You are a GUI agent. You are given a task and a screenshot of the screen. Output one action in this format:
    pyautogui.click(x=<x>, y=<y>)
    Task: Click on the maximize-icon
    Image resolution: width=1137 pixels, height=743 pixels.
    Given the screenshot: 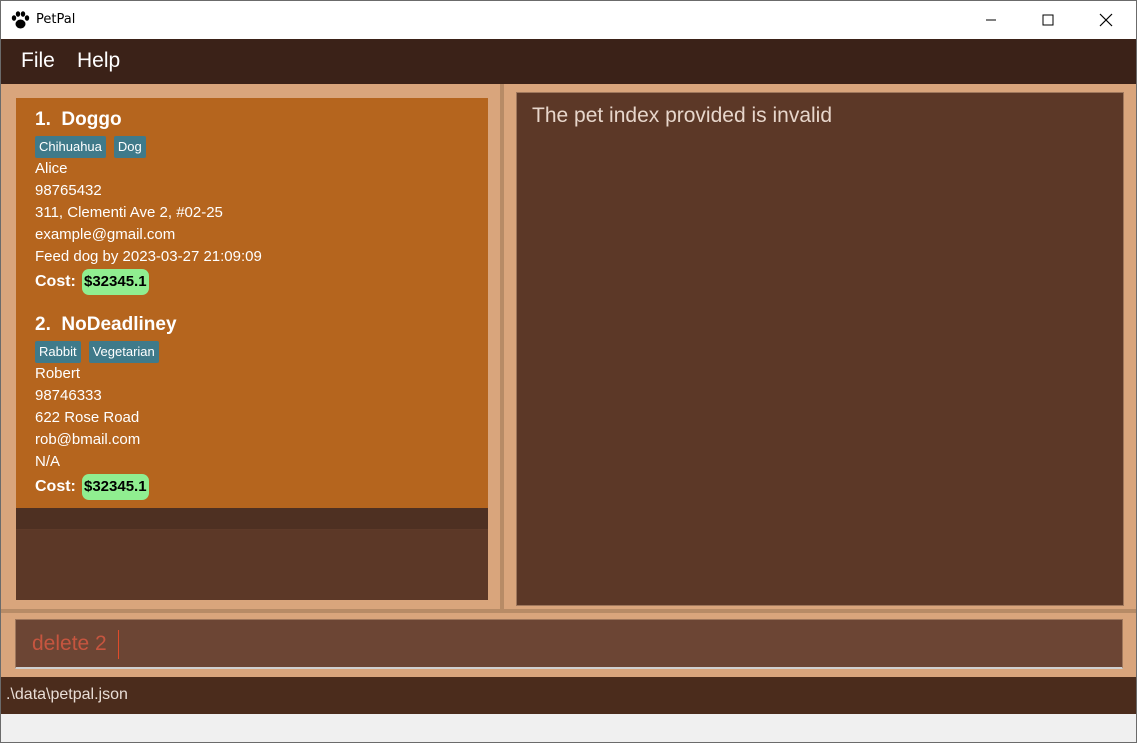 What is the action you would take?
    pyautogui.click(x=1048, y=20)
    